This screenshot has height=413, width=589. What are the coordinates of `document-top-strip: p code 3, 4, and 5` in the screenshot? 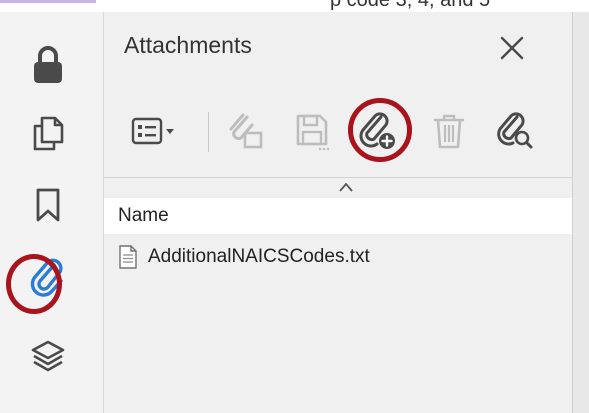 It's located at (294, 6).